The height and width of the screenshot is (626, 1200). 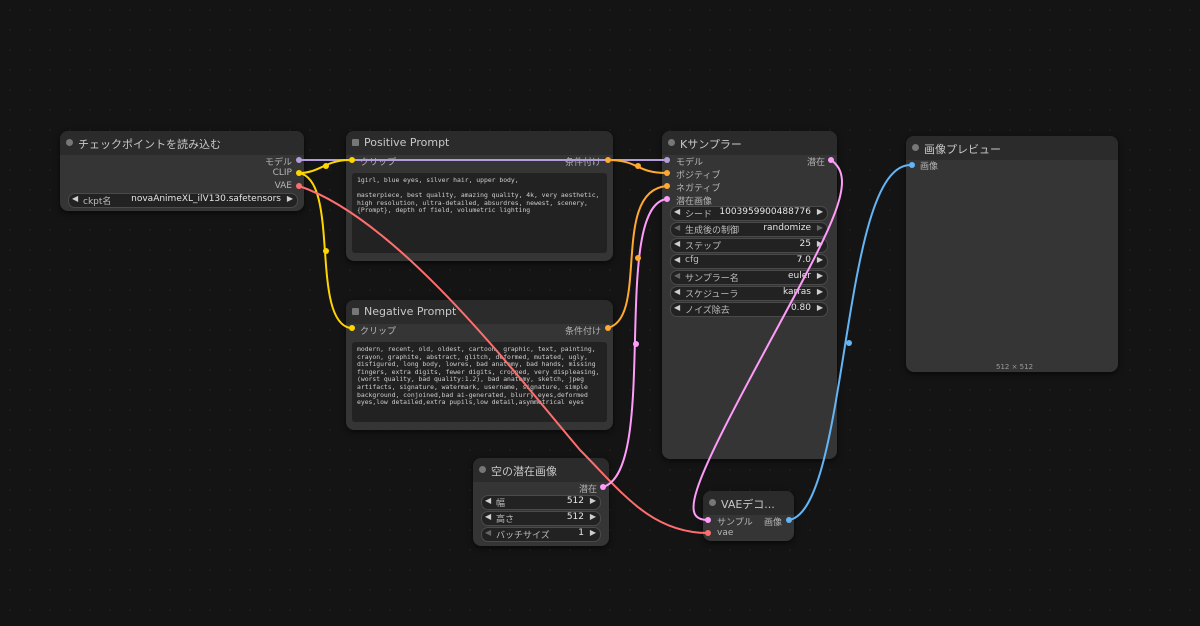 I want to click on input-slot-model, so click(x=667, y=160).